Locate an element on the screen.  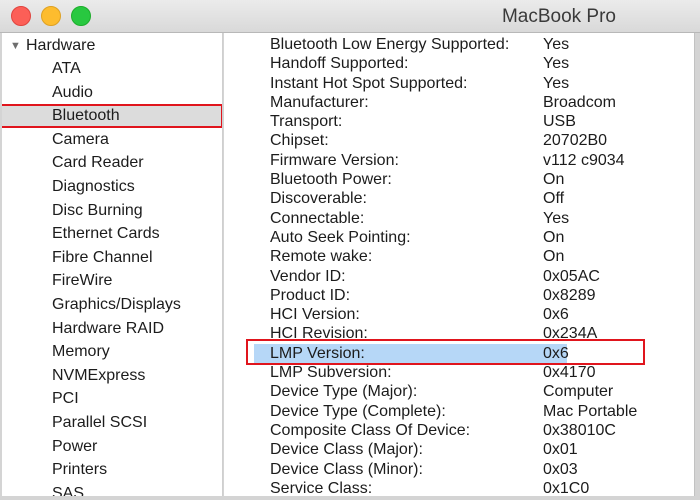
detail-key: Transport: is located at coordinates (306, 122).